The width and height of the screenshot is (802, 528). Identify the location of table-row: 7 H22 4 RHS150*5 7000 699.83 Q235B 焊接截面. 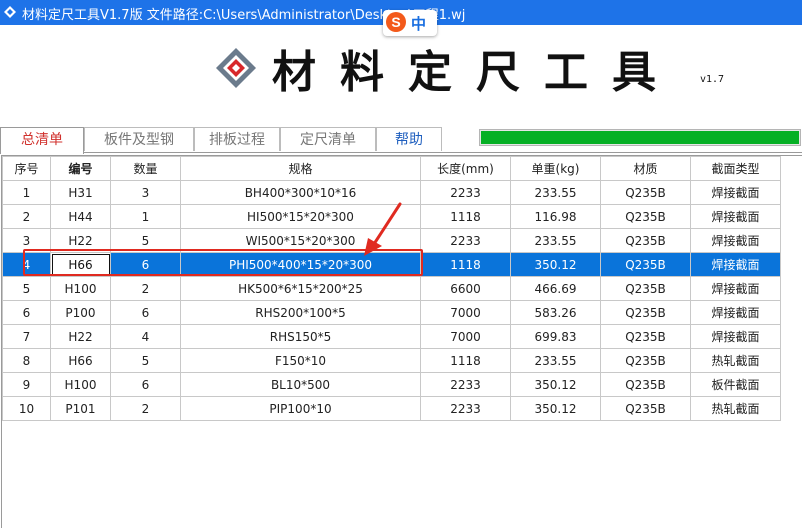
(391, 336).